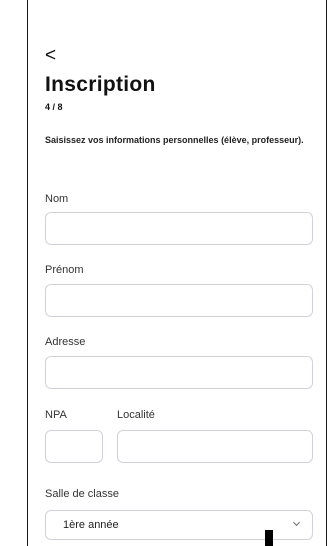  I want to click on text-cursor-block, so click(269, 538).